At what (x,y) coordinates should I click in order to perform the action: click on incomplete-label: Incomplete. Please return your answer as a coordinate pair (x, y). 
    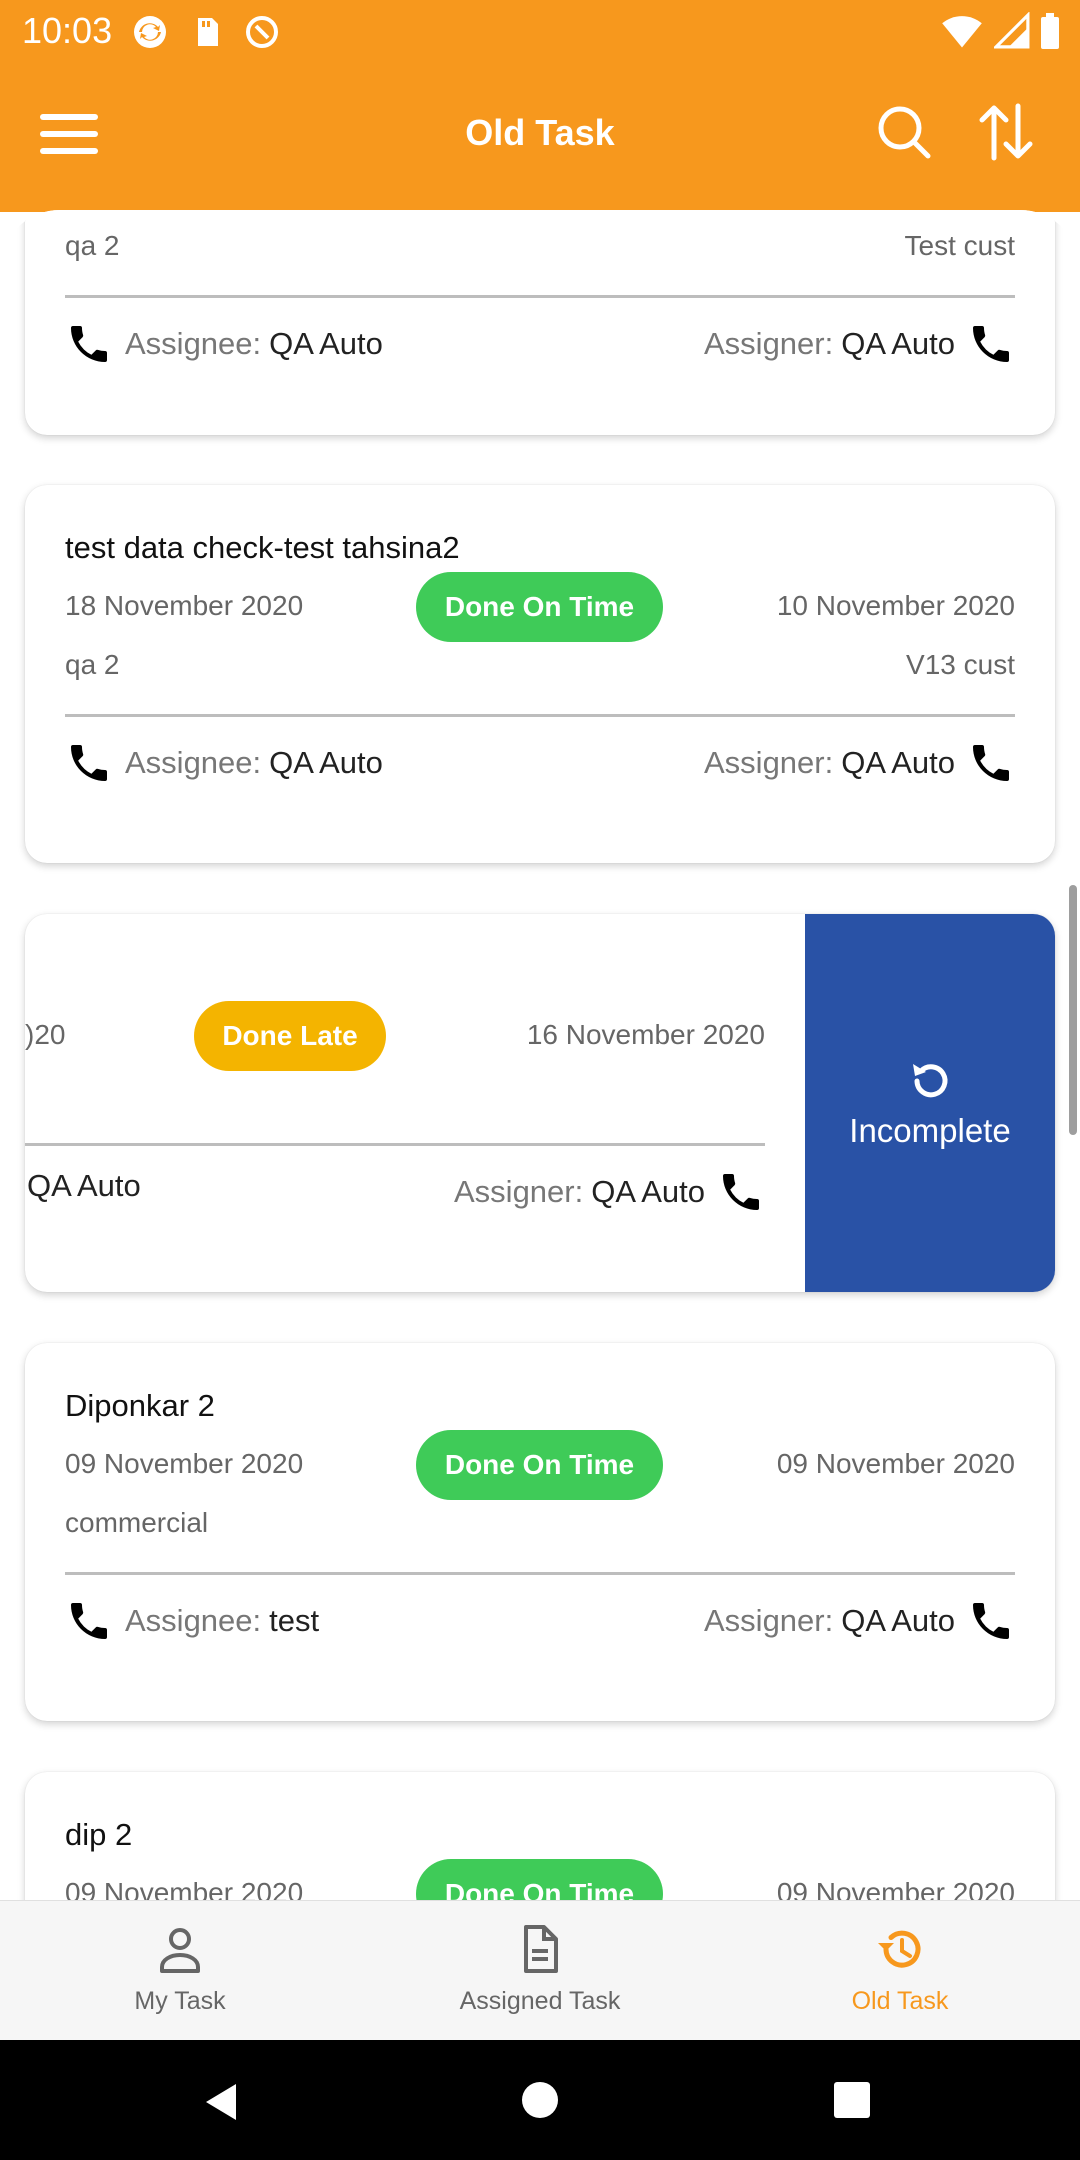
    Looking at the image, I should click on (930, 1130).